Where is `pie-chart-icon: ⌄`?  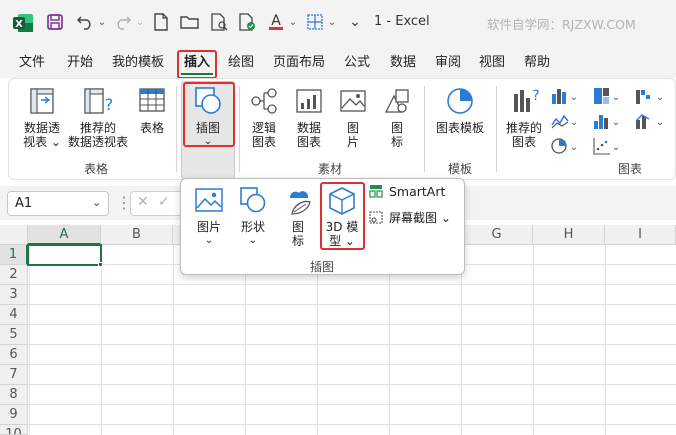
pie-chart-icon: ⌄ is located at coordinates (564, 146).